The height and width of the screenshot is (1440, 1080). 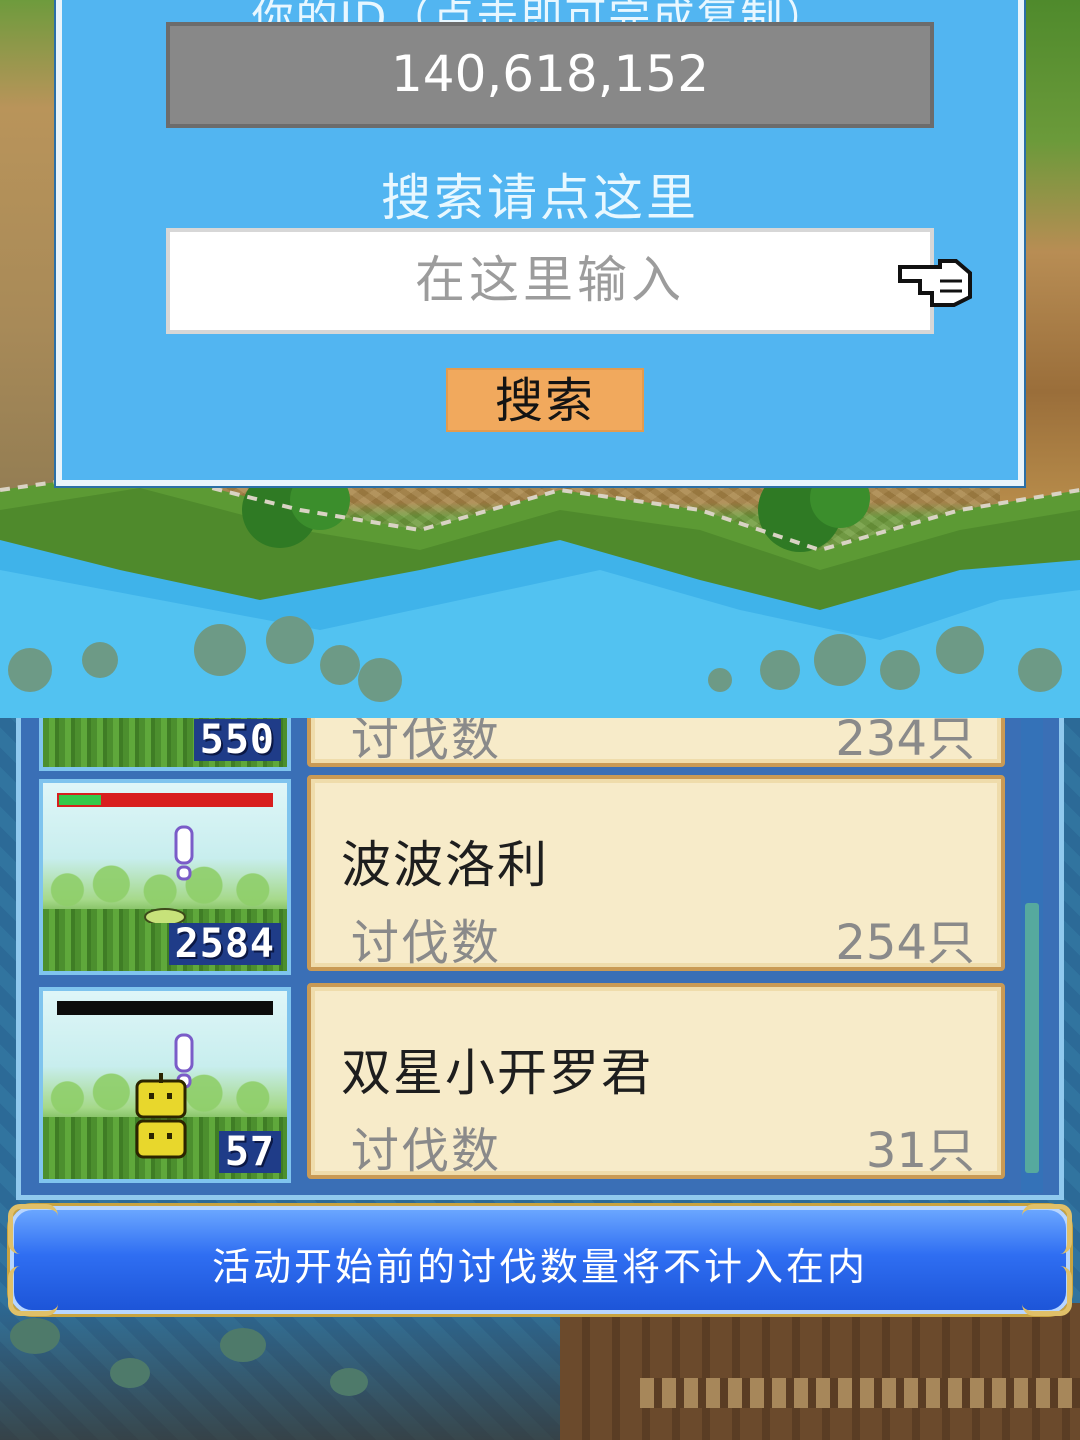 What do you see at coordinates (550, 75) in the screenshot?
I see `player-id-box: 140,618,152` at bounding box center [550, 75].